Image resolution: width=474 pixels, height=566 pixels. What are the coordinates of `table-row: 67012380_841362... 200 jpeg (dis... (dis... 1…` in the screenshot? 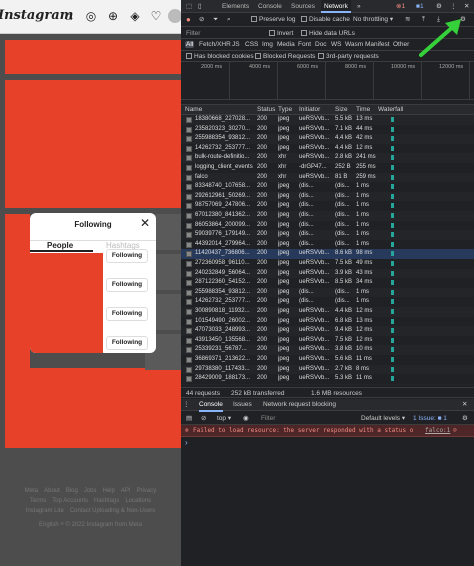 It's located at (327, 216).